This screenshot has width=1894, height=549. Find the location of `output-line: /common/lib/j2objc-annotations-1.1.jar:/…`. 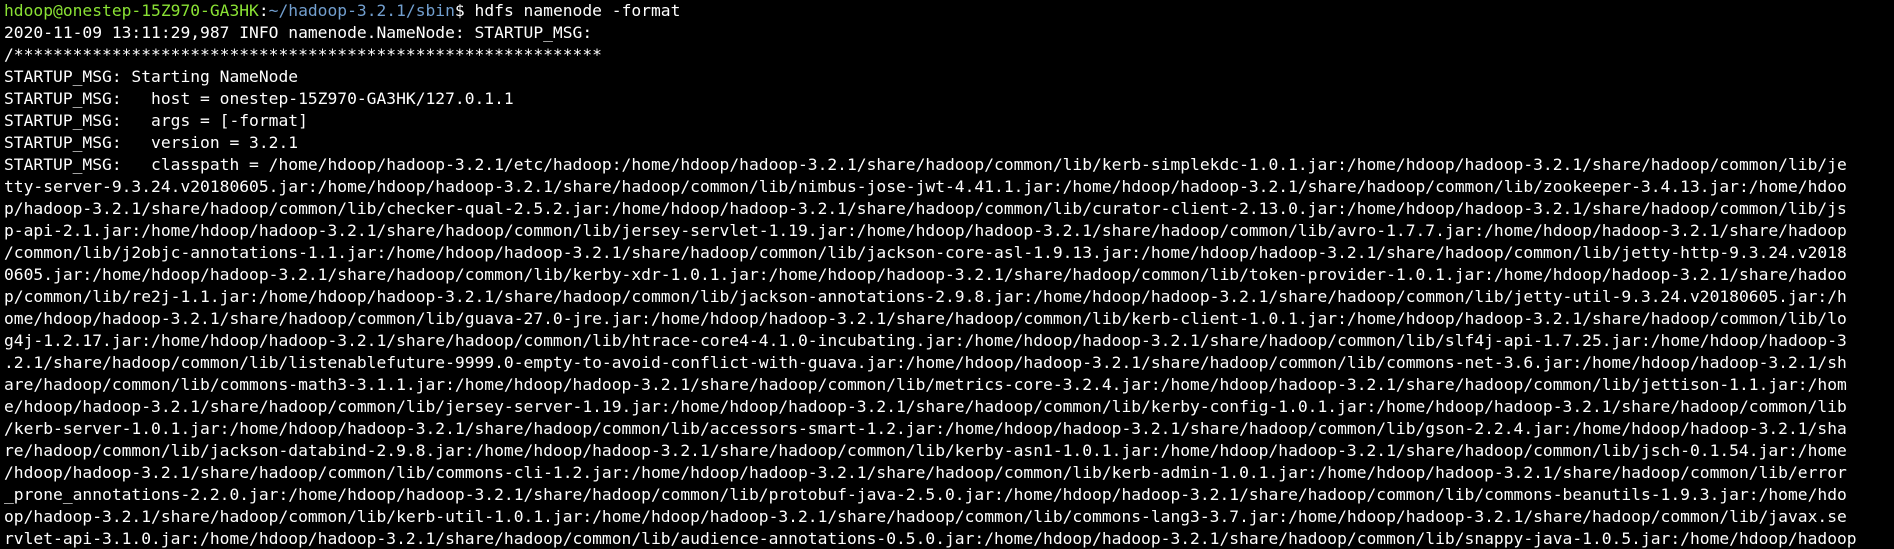

output-line: /common/lib/j2objc-annotations-1.1.jar:/… is located at coordinates (925, 252).